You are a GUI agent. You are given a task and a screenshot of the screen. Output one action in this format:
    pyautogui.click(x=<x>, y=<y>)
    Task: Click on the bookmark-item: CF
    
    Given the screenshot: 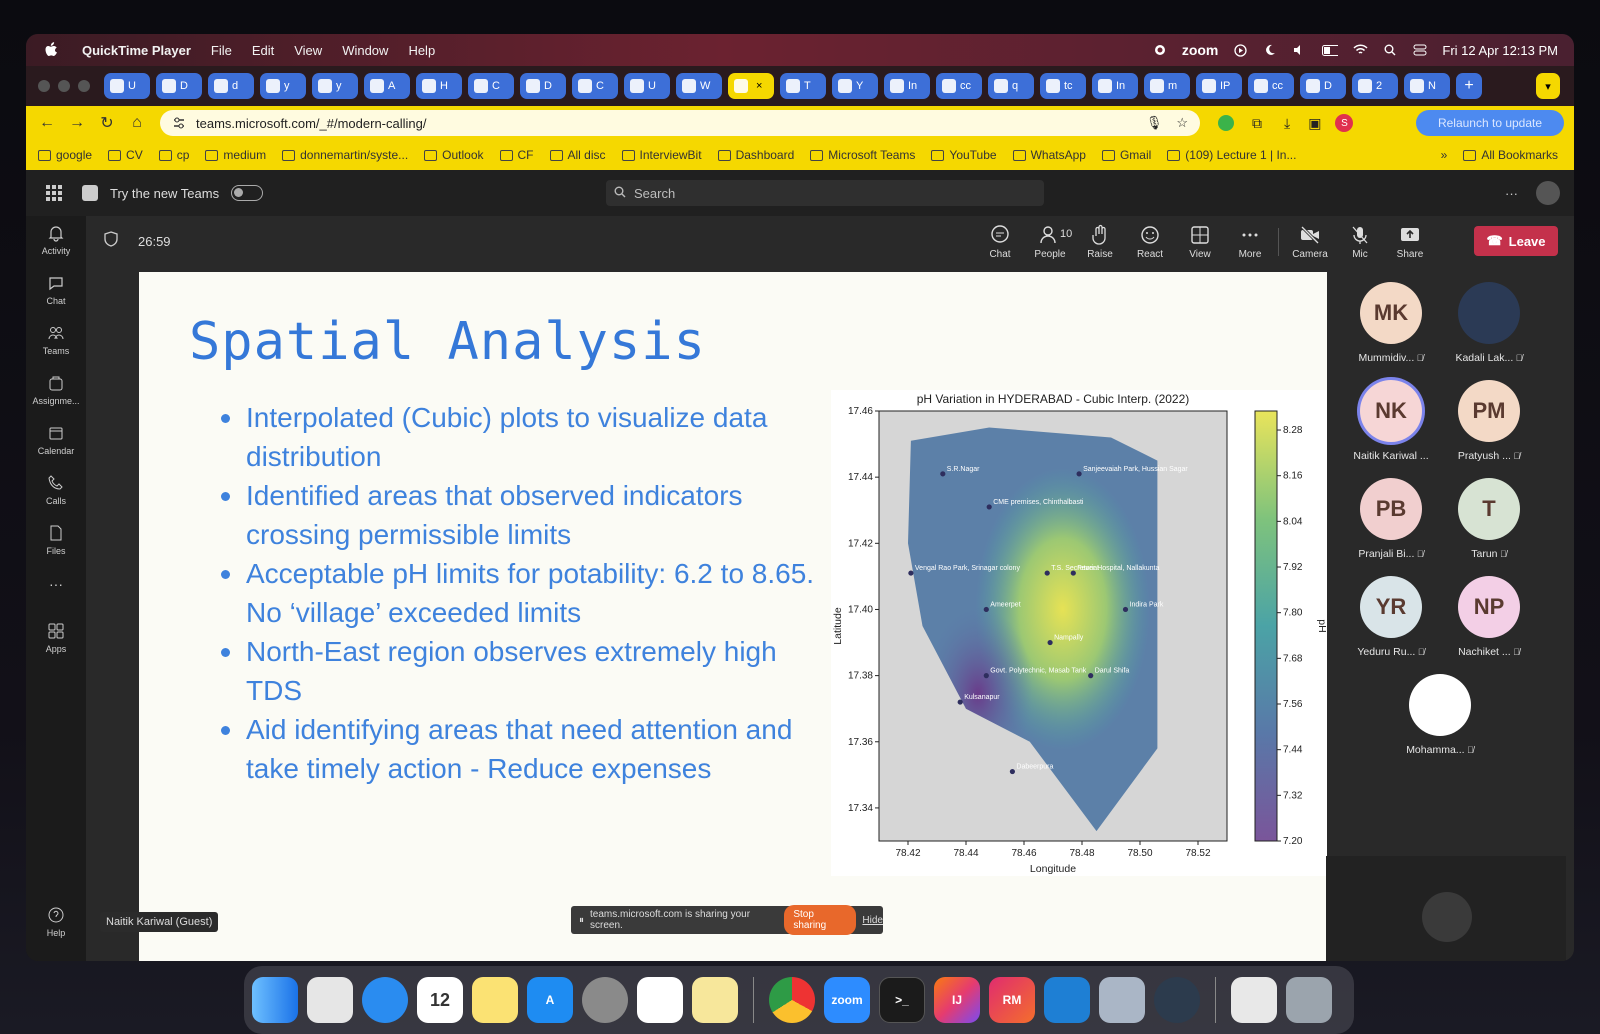 What is the action you would take?
    pyautogui.click(x=516, y=155)
    